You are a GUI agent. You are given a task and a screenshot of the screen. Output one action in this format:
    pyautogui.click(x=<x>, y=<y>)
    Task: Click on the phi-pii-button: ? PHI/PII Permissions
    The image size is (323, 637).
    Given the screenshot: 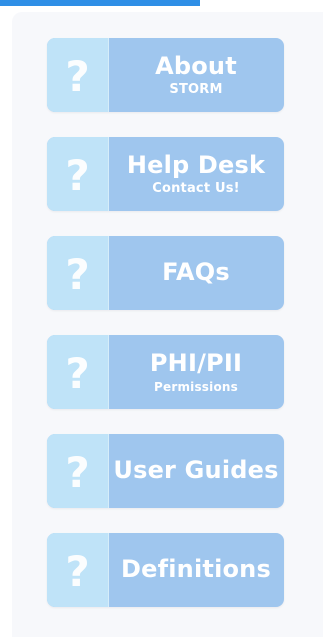 What is the action you would take?
    pyautogui.click(x=165, y=372)
    